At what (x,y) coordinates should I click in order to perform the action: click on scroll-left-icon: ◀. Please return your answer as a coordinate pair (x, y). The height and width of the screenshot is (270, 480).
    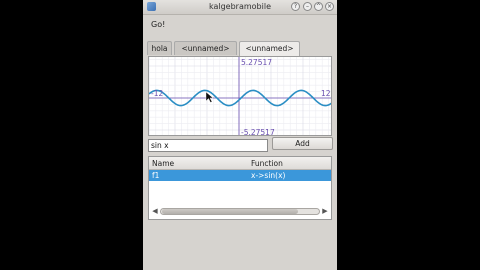
    Looking at the image, I should click on (155, 211).